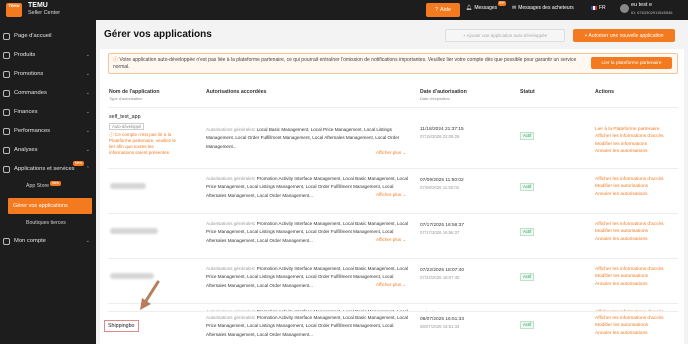 This screenshot has height=344, width=688. What do you see at coordinates (158, 34) in the screenshot?
I see `page-title: Gérer vos applications` at bounding box center [158, 34].